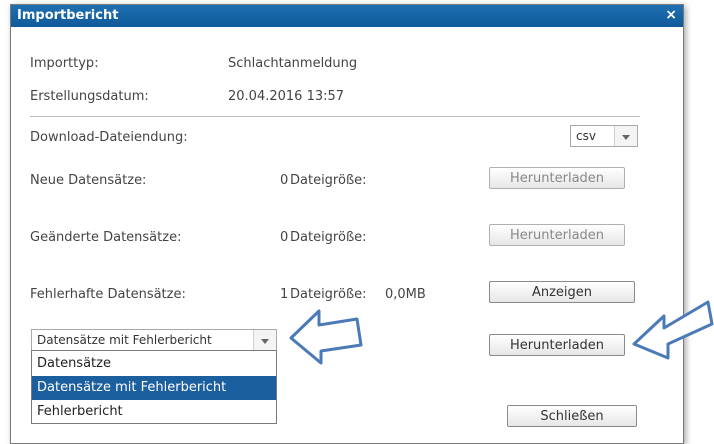 This screenshot has height=444, width=714. Describe the element at coordinates (286, 96) in the screenshot. I see `created-date-value: 20.04.2016 13:57` at that location.